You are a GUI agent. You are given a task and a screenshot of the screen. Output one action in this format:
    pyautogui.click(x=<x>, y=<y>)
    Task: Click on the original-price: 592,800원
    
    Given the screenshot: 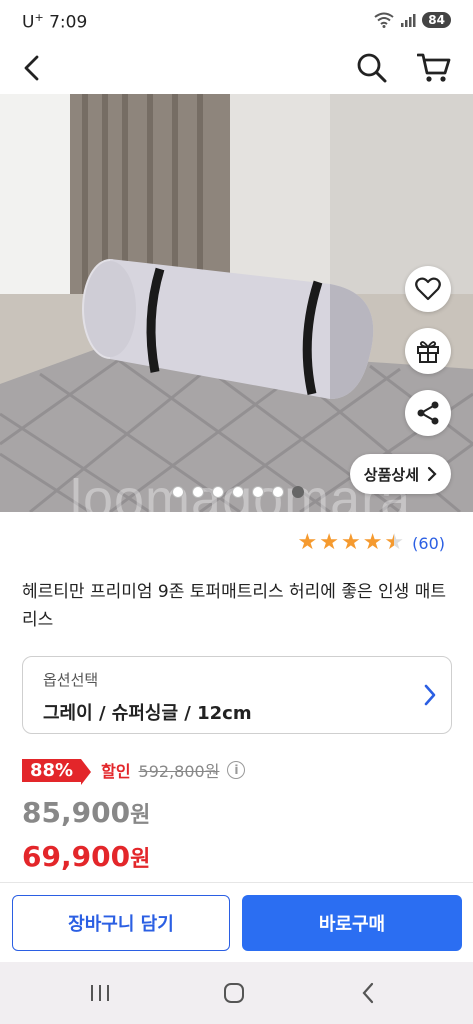 What is the action you would take?
    pyautogui.click(x=179, y=771)
    